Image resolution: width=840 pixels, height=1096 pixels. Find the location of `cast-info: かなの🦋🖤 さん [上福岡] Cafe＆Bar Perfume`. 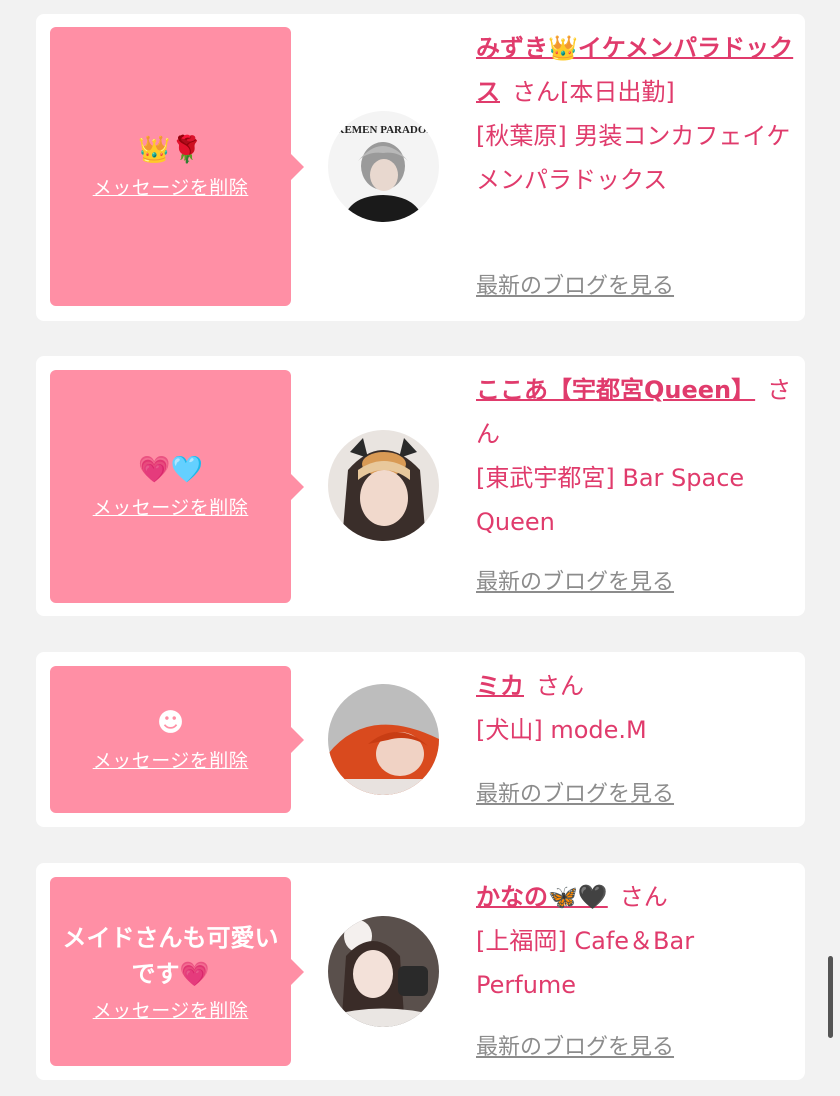

cast-info: かなの🦋🖤 さん [上福岡] Cafe＆Bar Perfume is located at coordinates (635, 941).